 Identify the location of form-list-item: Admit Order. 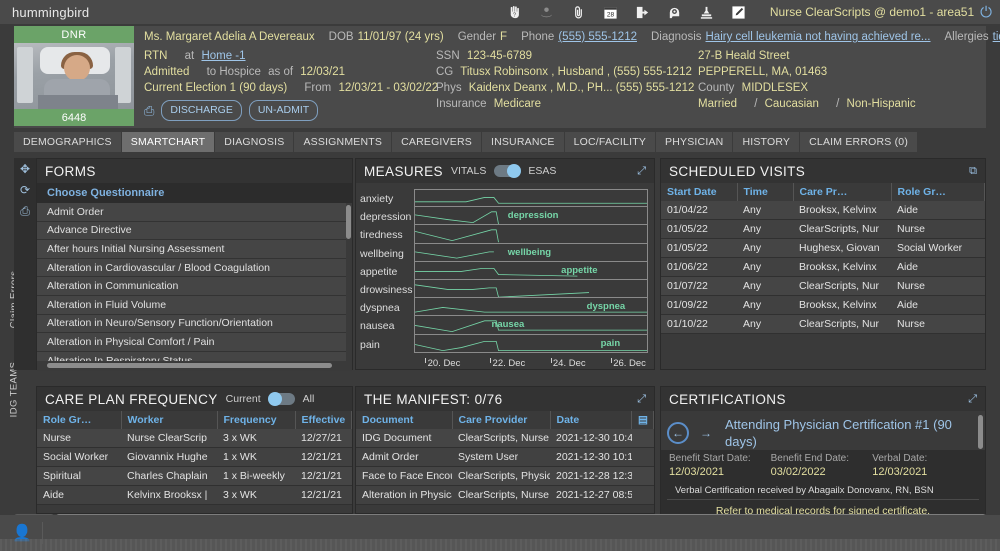
(191, 212).